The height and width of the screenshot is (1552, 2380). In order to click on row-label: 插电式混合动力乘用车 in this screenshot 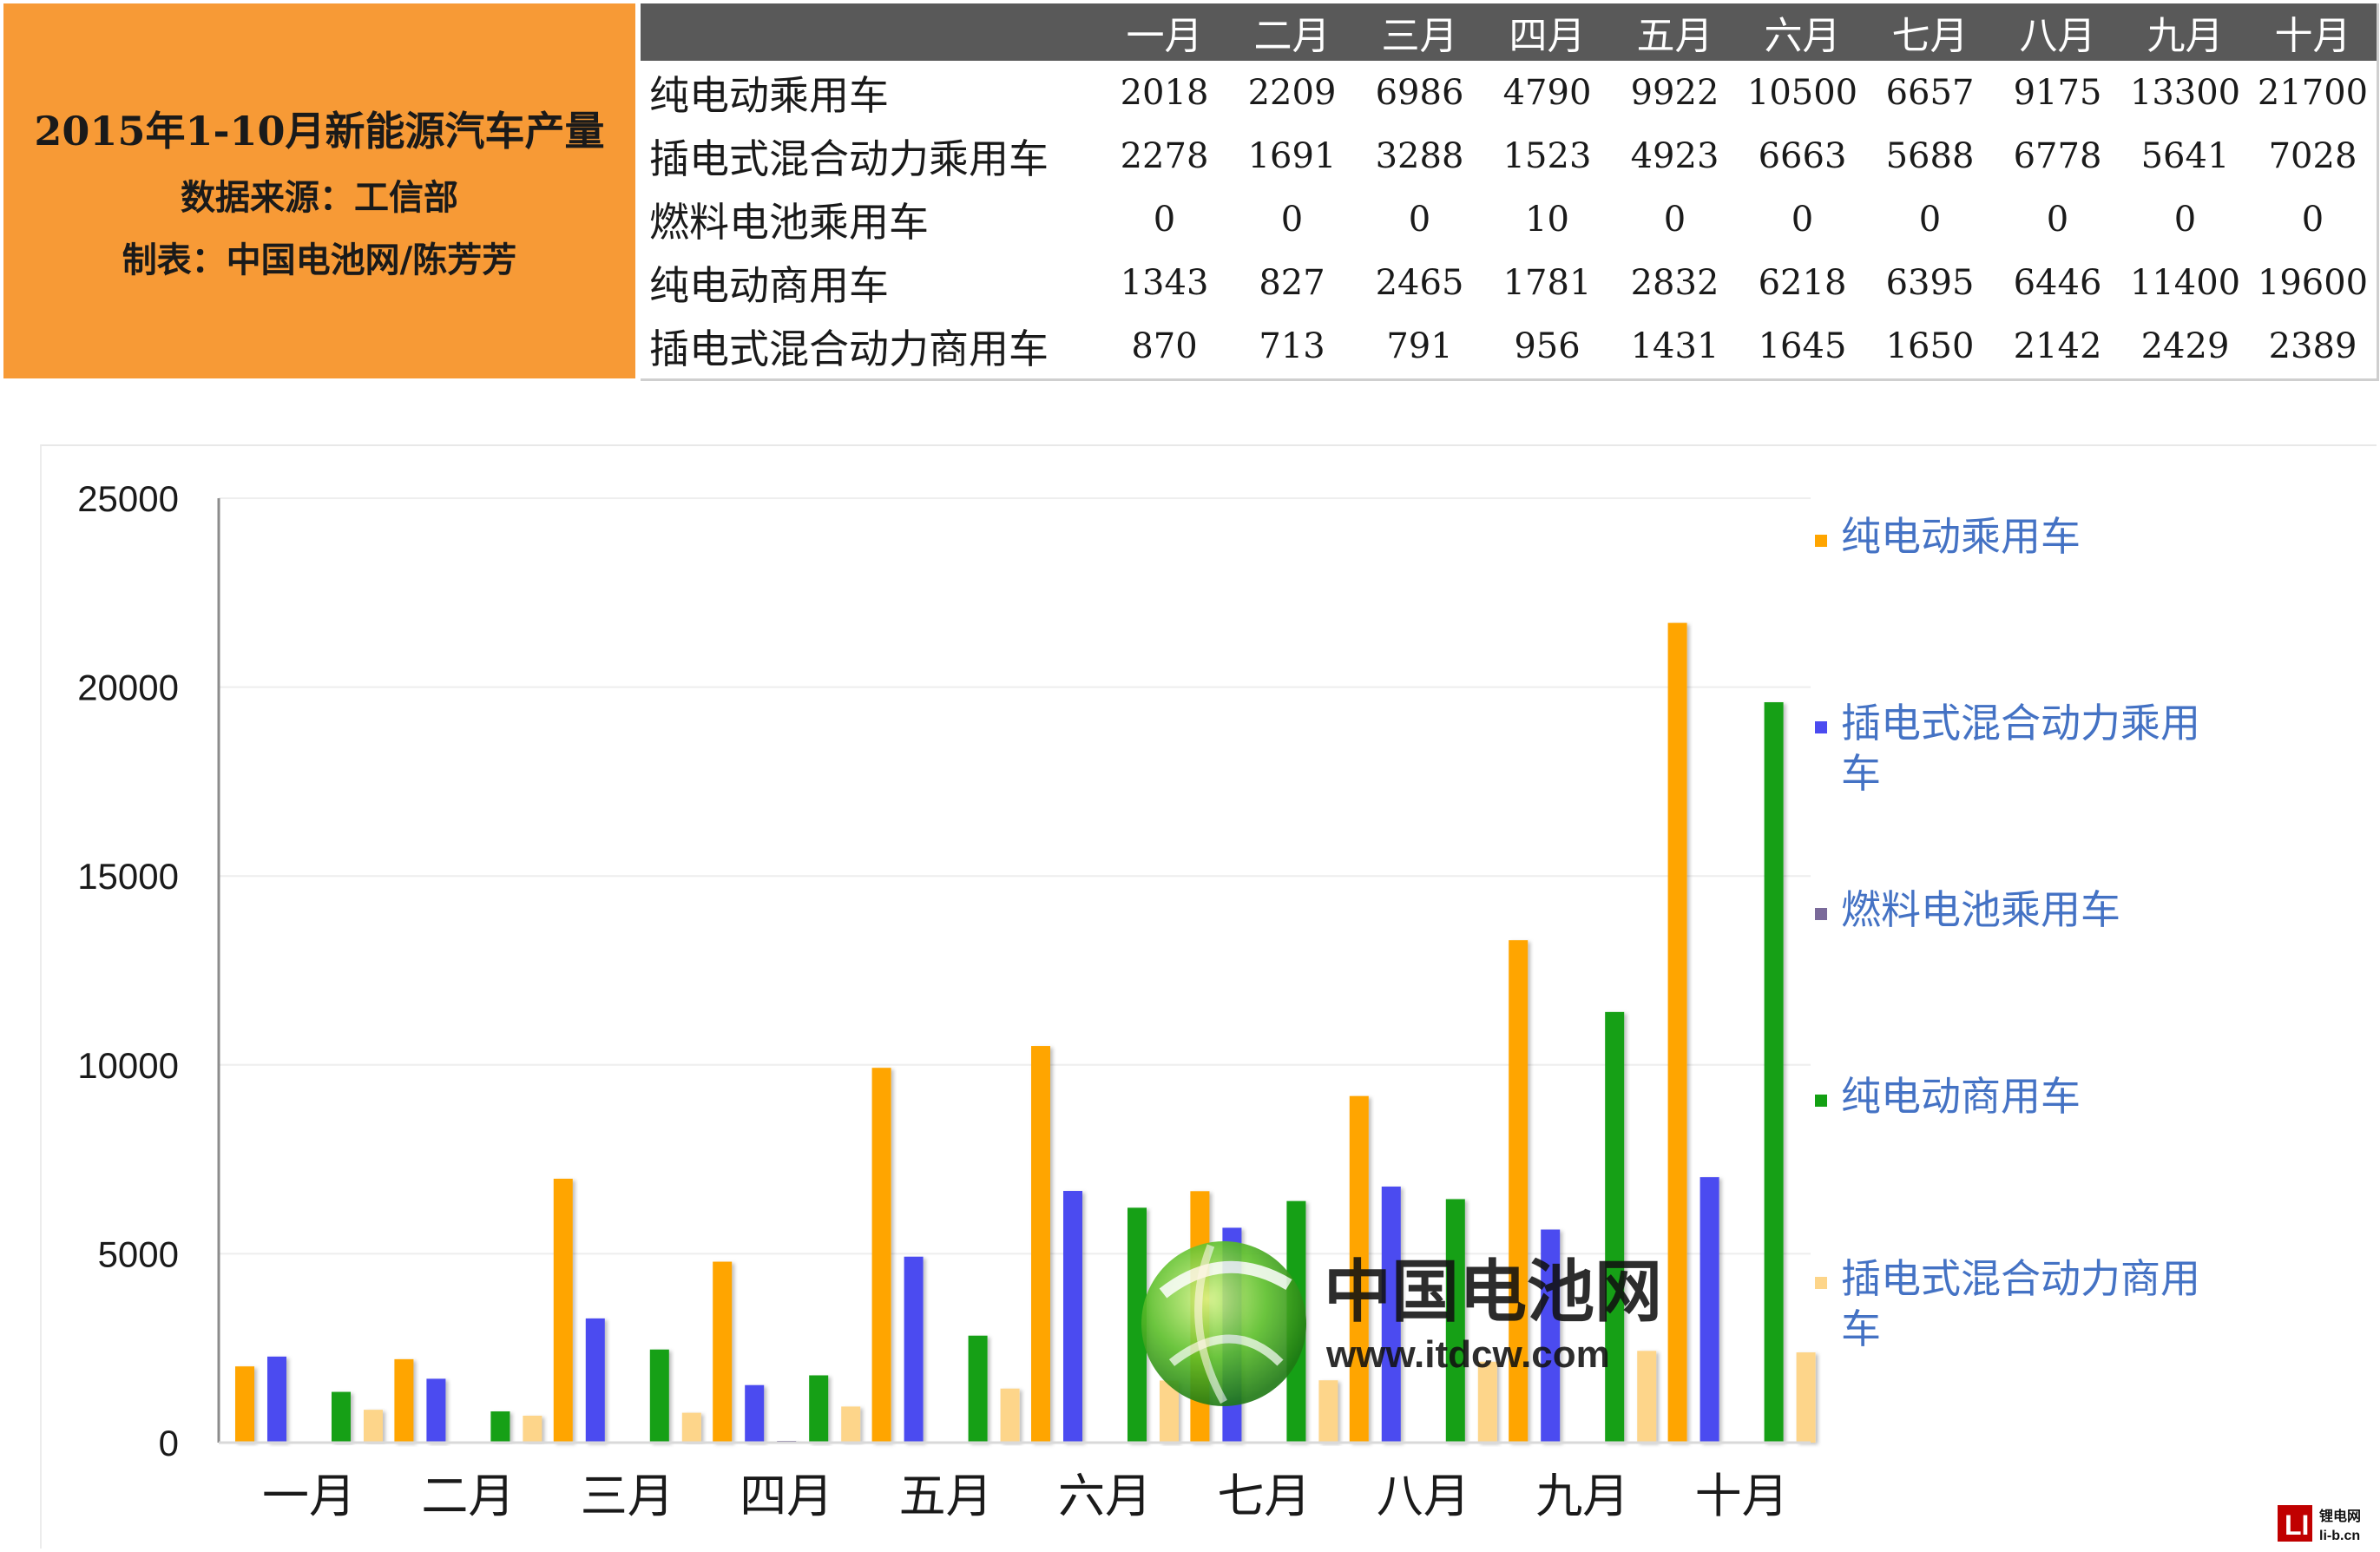, I will do `click(849, 158)`.